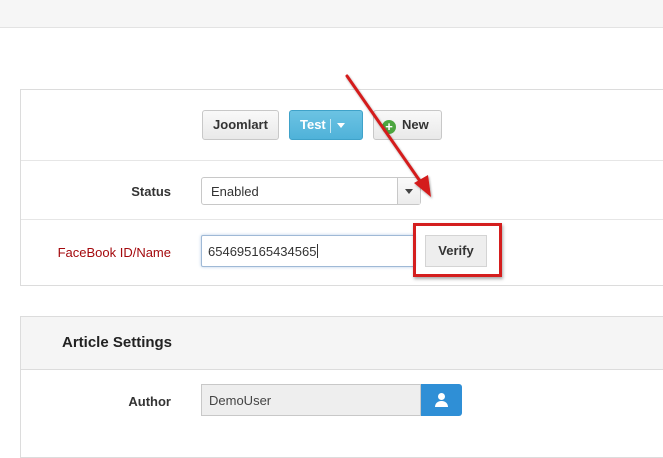  Describe the element at coordinates (441, 404) in the screenshot. I see `user-icon-body` at that location.